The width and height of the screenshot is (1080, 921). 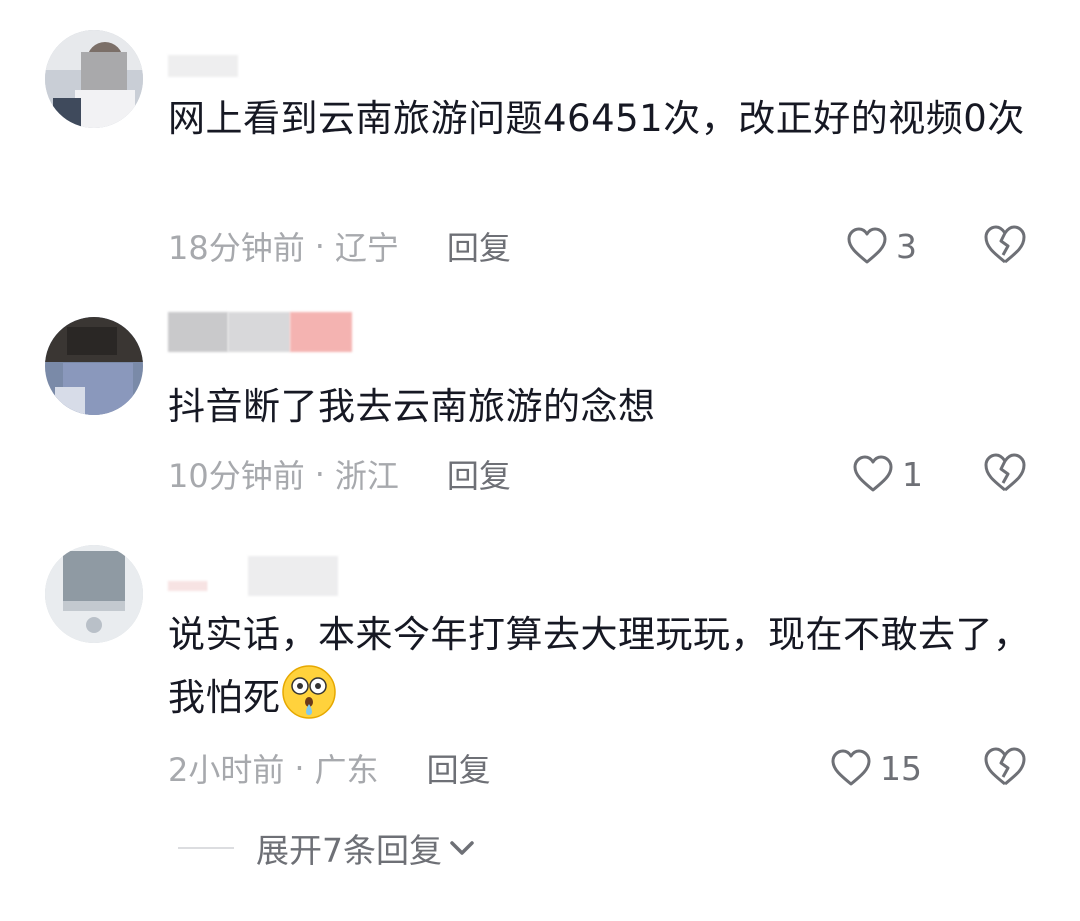 What do you see at coordinates (226, 770) in the screenshot?
I see `comment-time: 2小时前` at bounding box center [226, 770].